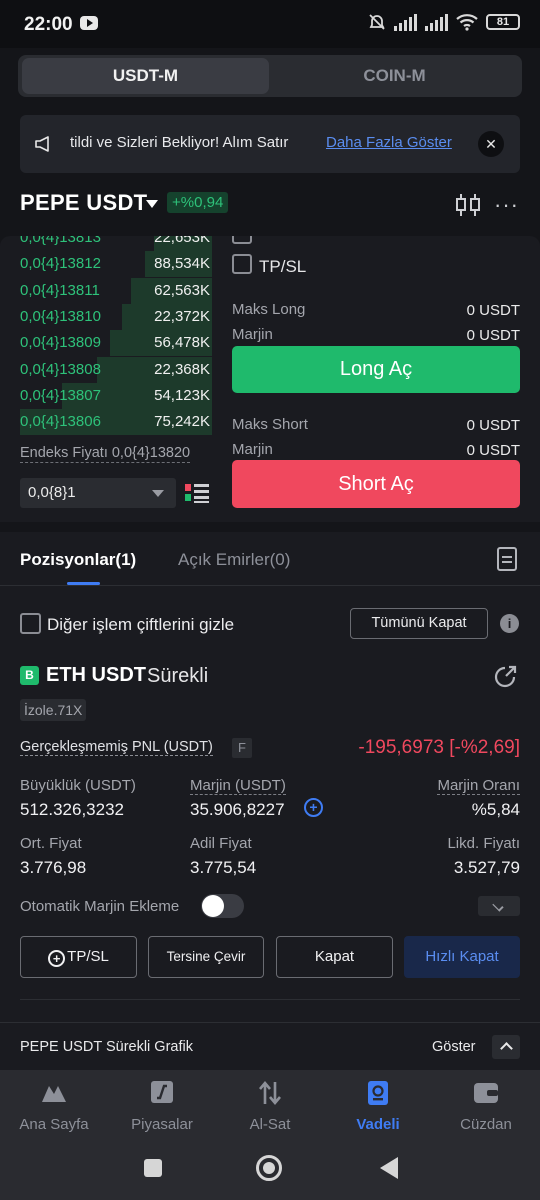 Image resolution: width=540 pixels, height=1200 pixels. What do you see at coordinates (182, 343) in the screenshot?
I see `orderbook-quantity: 56,478K` at bounding box center [182, 343].